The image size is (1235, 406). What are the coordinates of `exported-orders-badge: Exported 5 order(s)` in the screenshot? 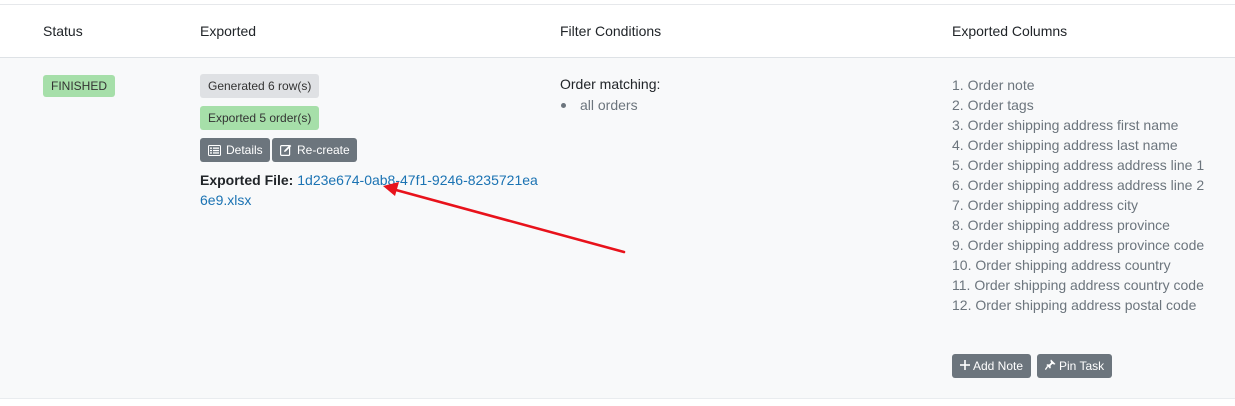 It's located at (260, 118).